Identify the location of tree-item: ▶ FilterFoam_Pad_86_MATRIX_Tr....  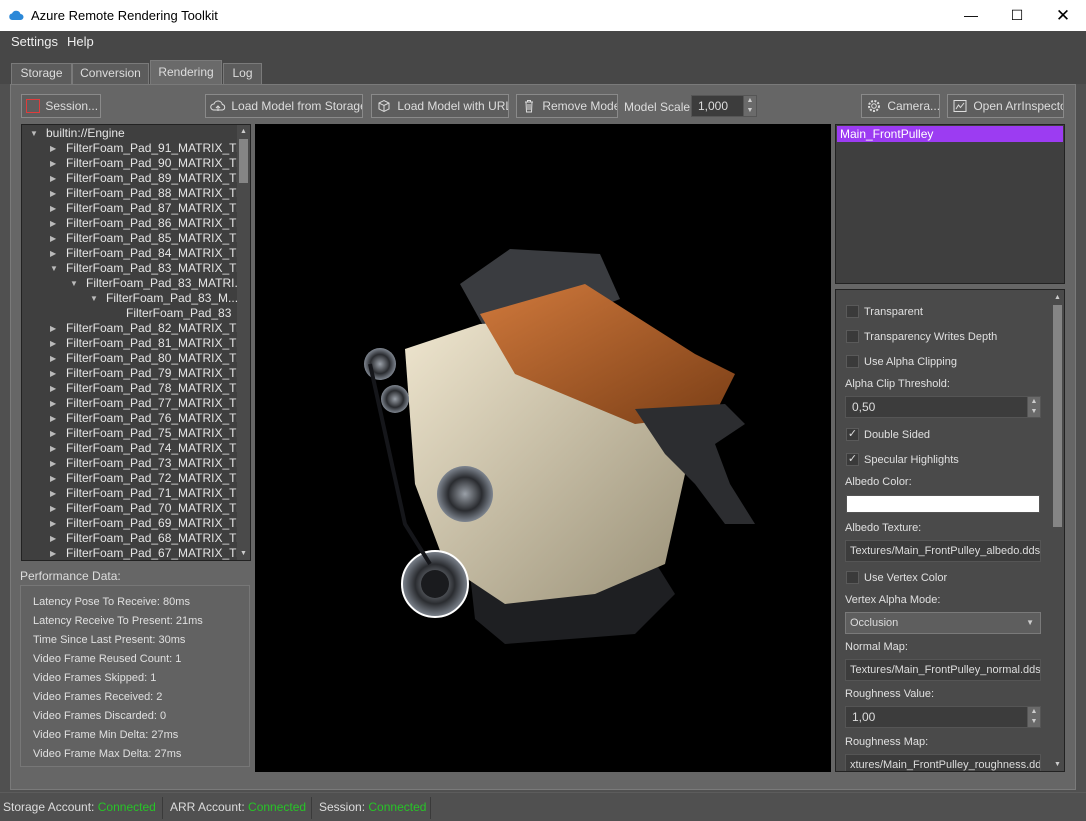
(149, 223).